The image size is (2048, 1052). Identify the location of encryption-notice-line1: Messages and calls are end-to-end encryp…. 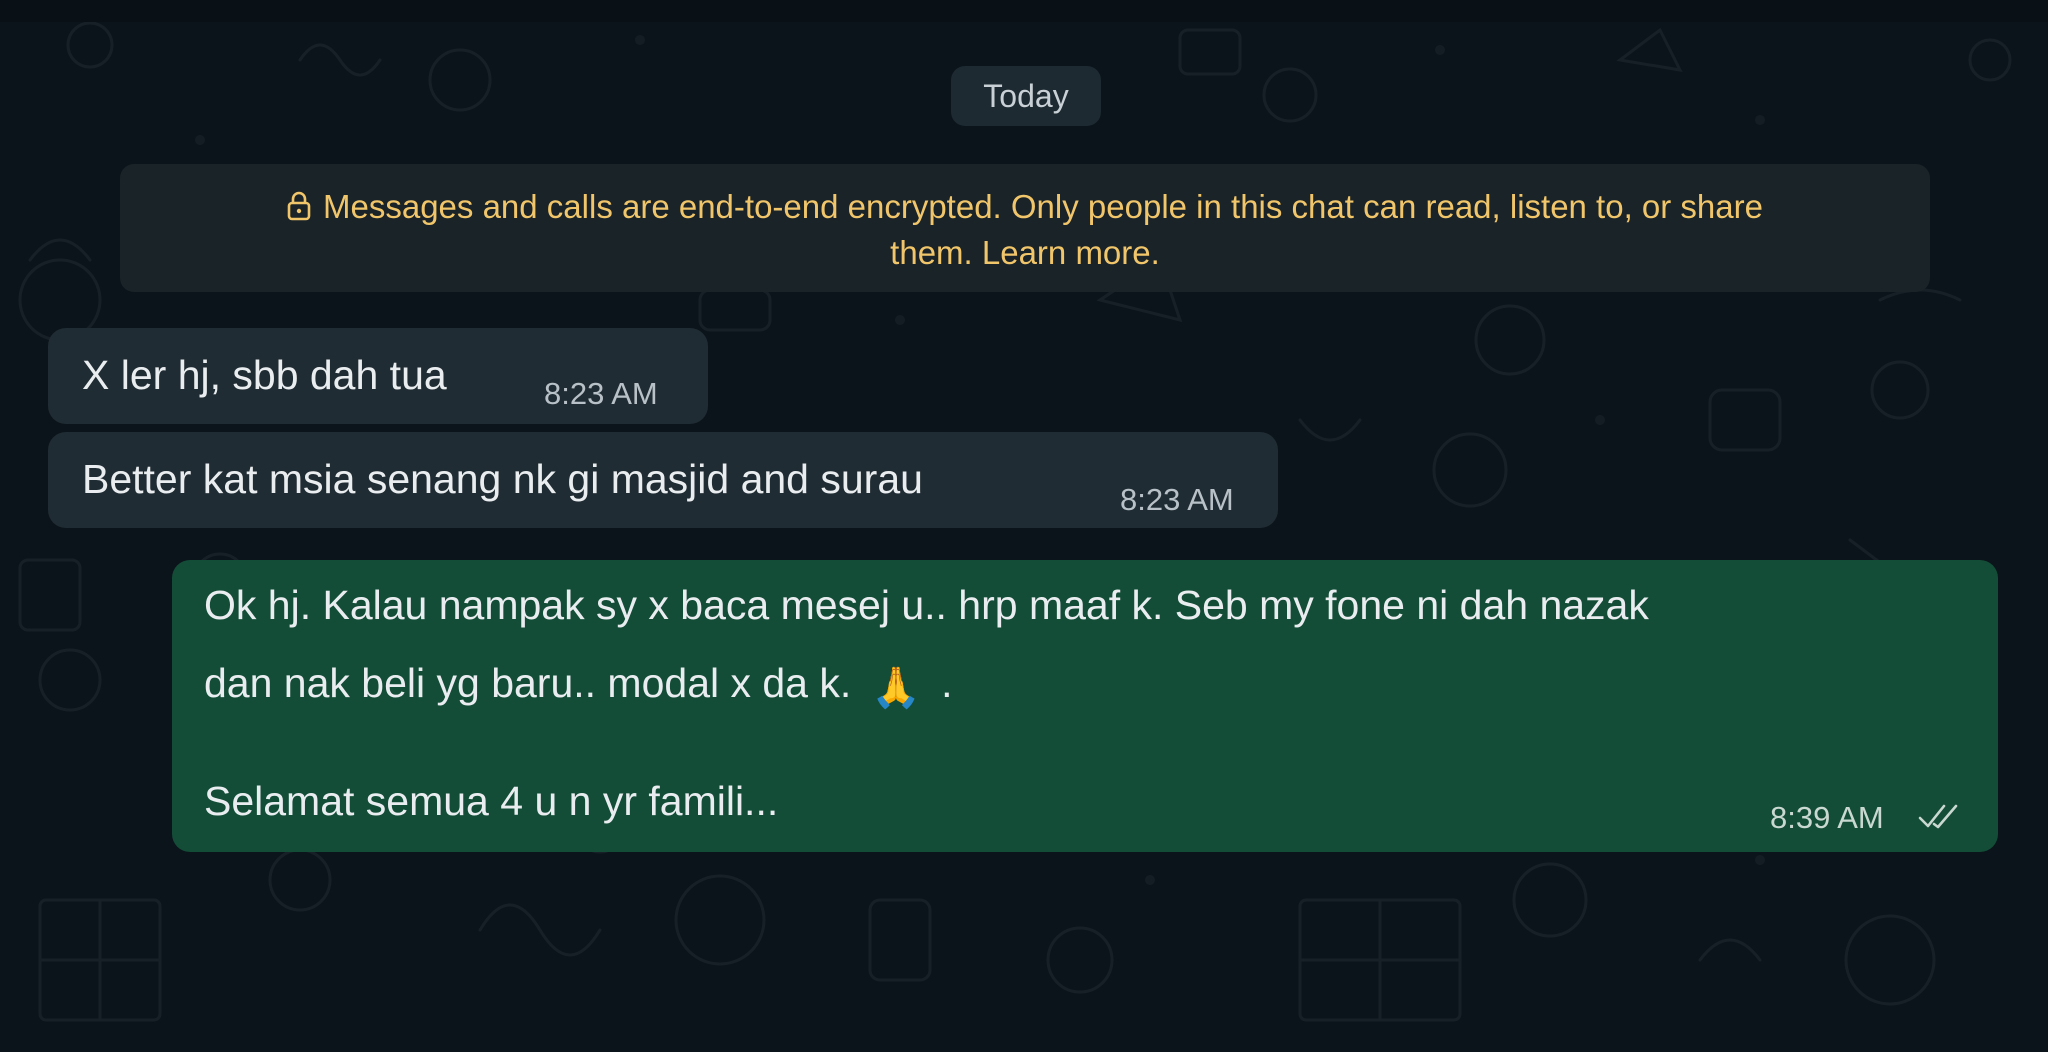
(1025, 207).